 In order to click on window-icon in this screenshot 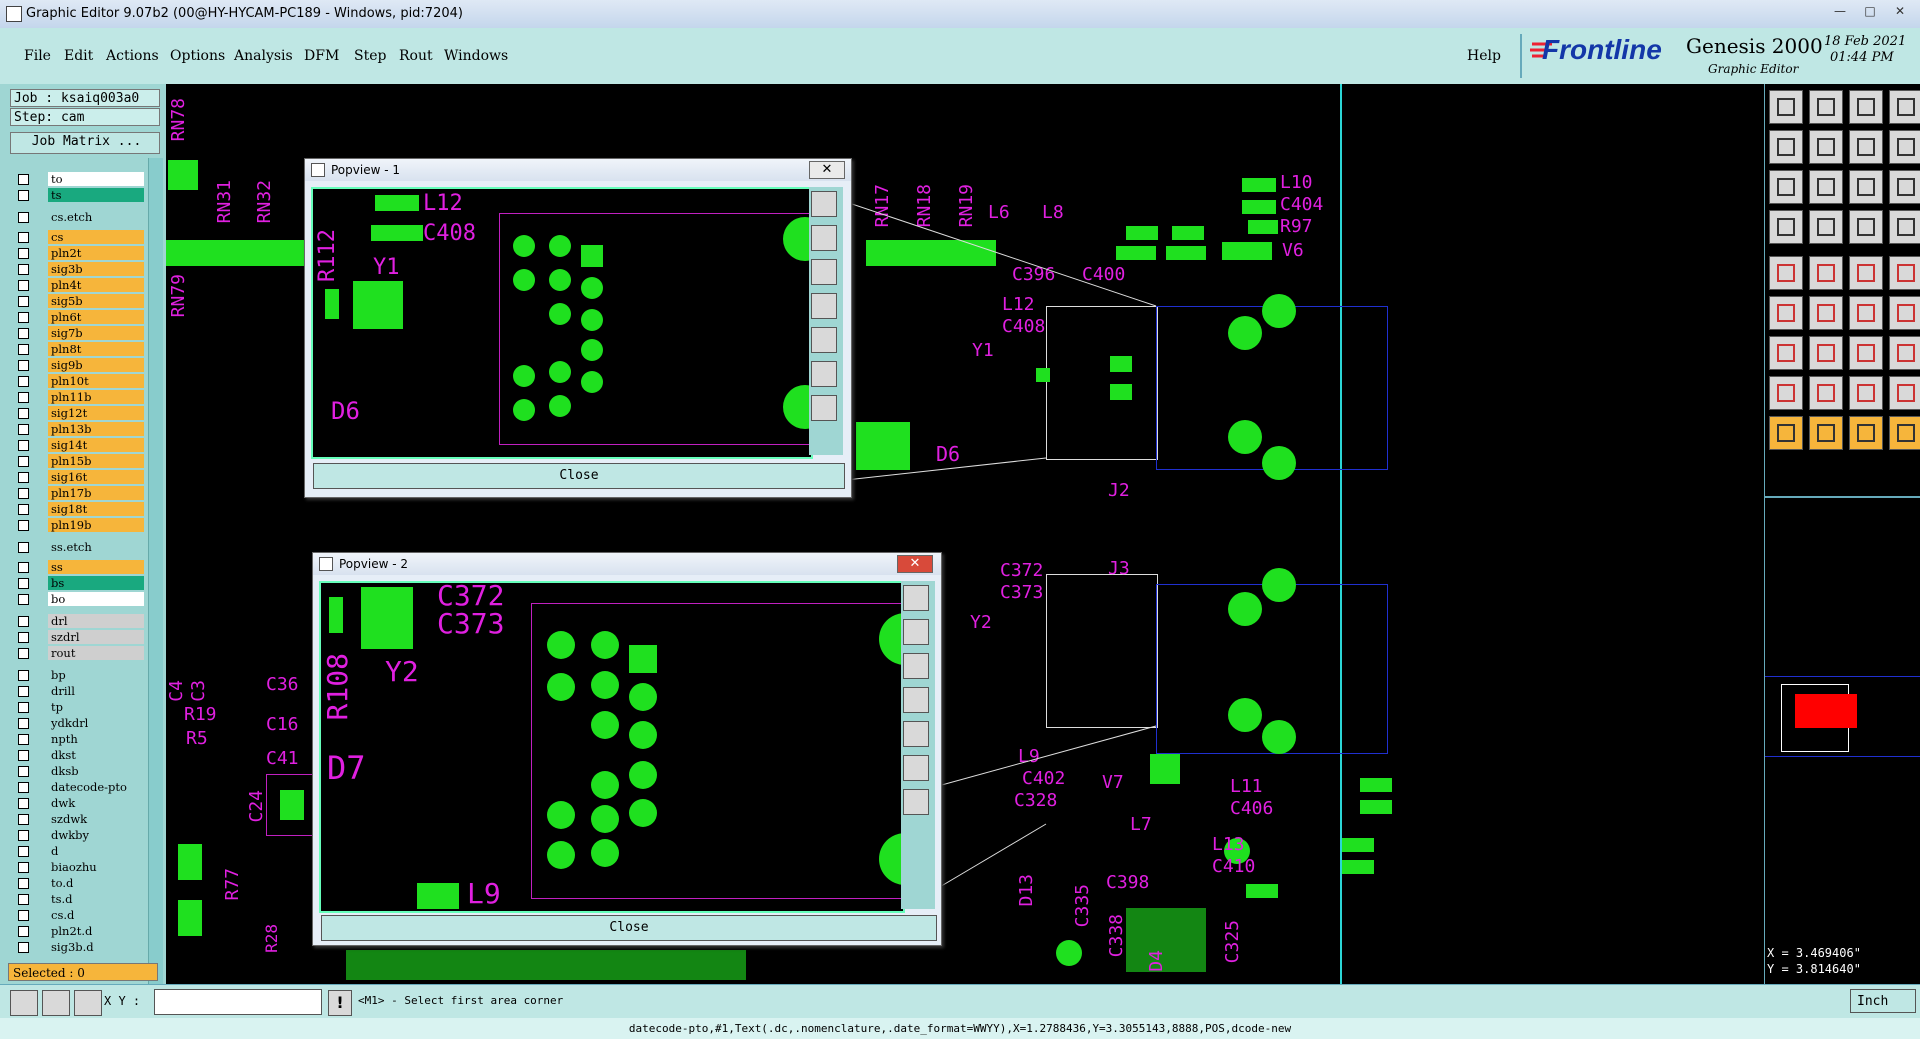, I will do `click(1866, 147)`.